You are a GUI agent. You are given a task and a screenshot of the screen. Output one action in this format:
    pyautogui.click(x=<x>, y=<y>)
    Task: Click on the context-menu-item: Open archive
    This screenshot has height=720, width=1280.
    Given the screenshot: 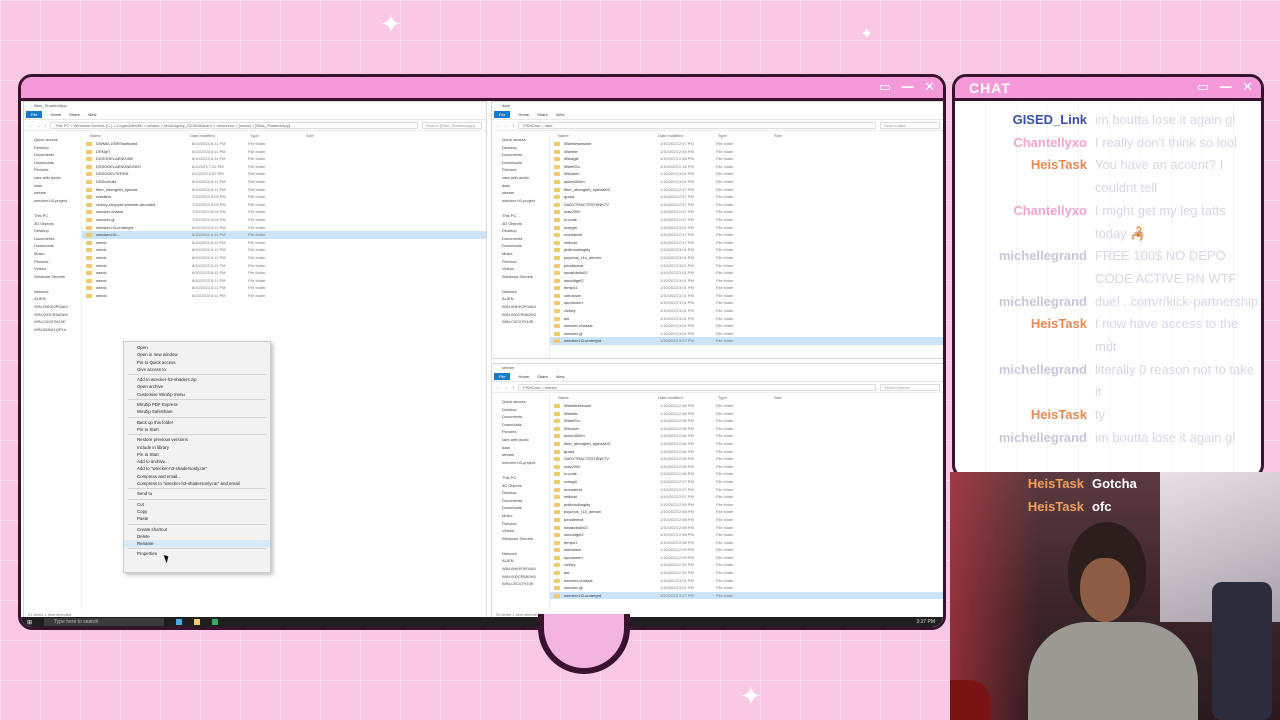 What is the action you would take?
    pyautogui.click(x=197, y=386)
    